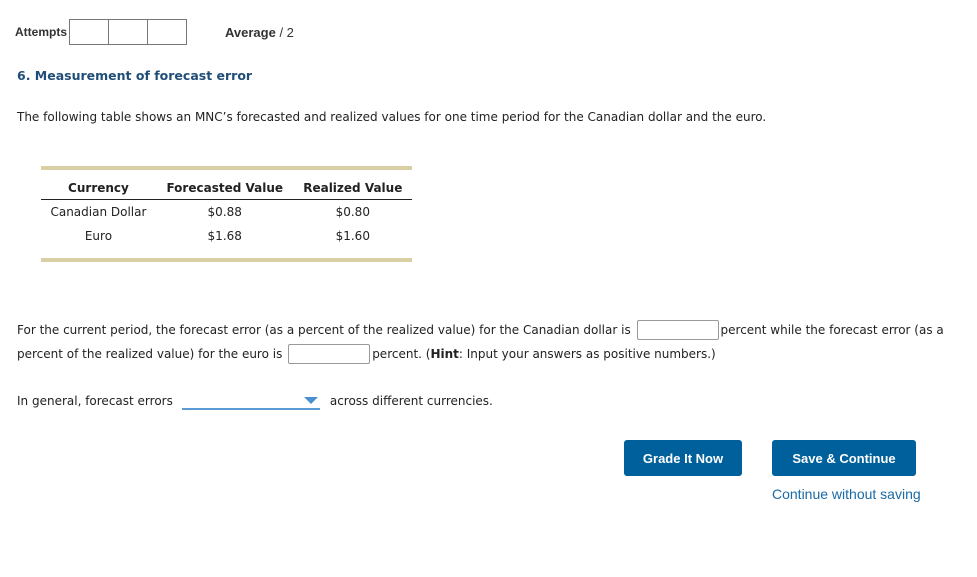 The height and width of the screenshot is (577, 977). I want to click on forecast-errors-dropdown, so click(250, 401).